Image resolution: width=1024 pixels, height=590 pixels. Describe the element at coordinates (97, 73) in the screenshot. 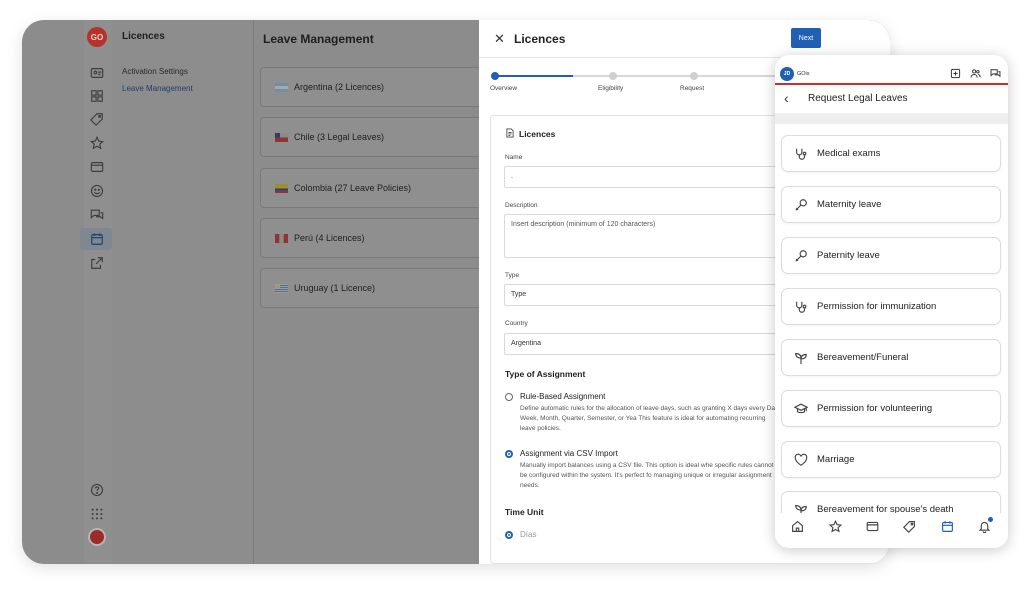

I see `id-card-icon` at that location.